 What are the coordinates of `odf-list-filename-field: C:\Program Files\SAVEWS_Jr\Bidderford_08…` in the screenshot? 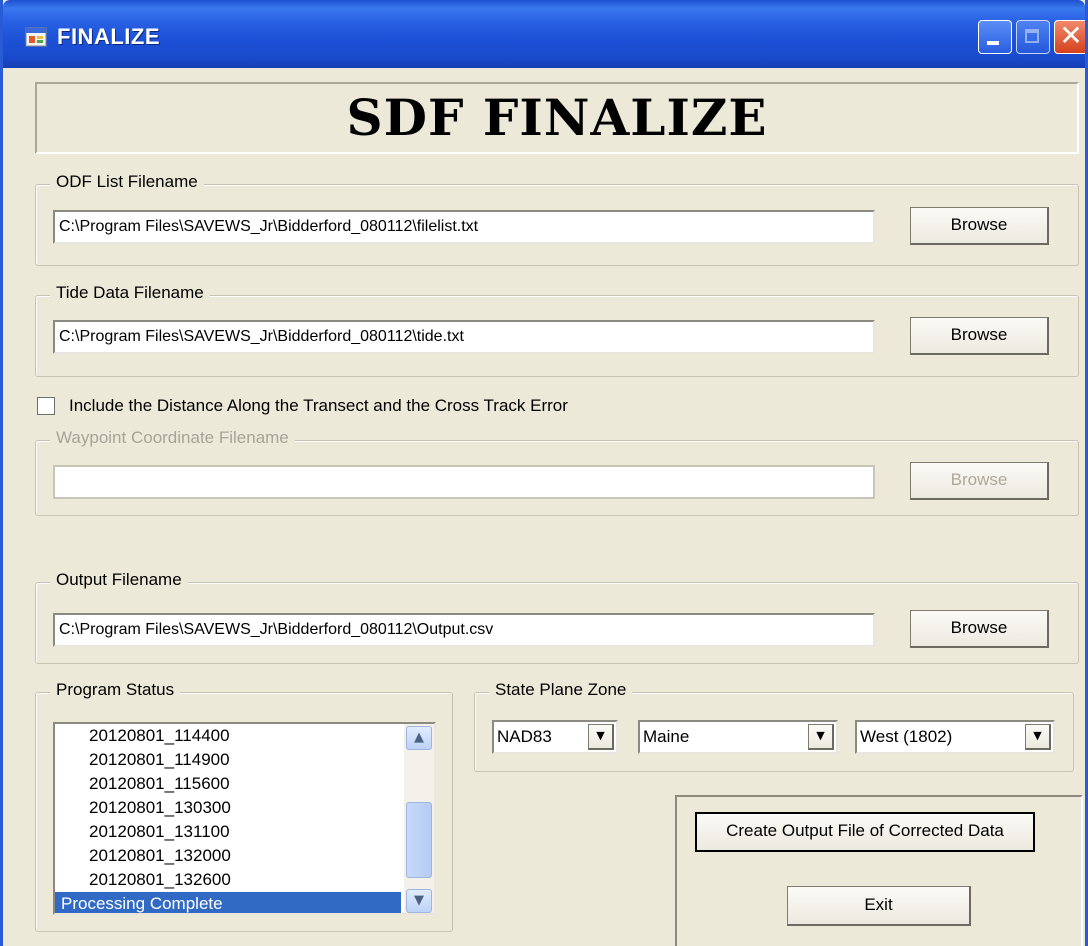 It's located at (464, 227).